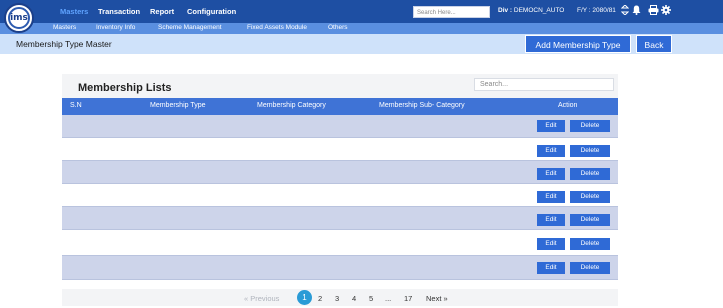 The height and width of the screenshot is (308, 723). Describe the element at coordinates (568, 105) in the screenshot. I see `column-action: Action` at that location.